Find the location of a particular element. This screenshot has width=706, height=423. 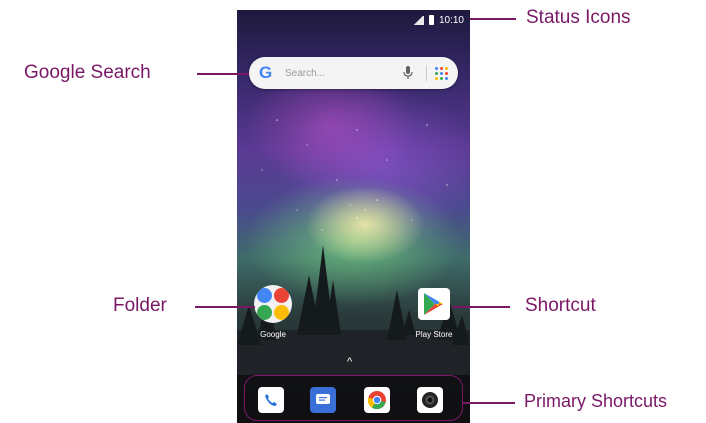

play-store-shortcut is located at coordinates (434, 304).